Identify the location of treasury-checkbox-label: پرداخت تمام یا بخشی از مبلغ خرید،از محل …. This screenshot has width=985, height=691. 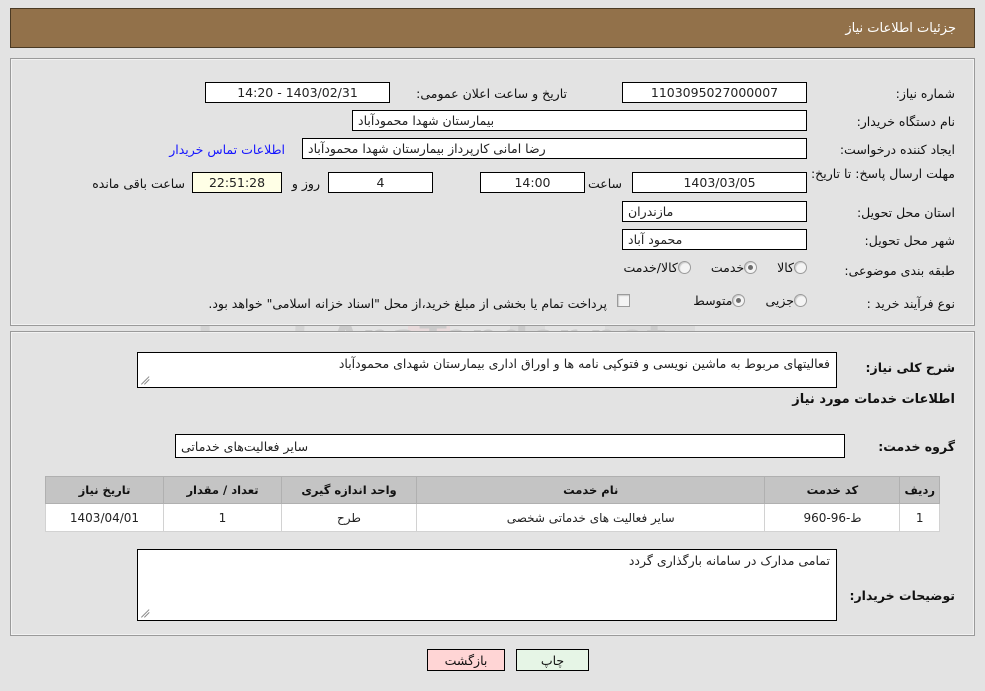
(407, 303).